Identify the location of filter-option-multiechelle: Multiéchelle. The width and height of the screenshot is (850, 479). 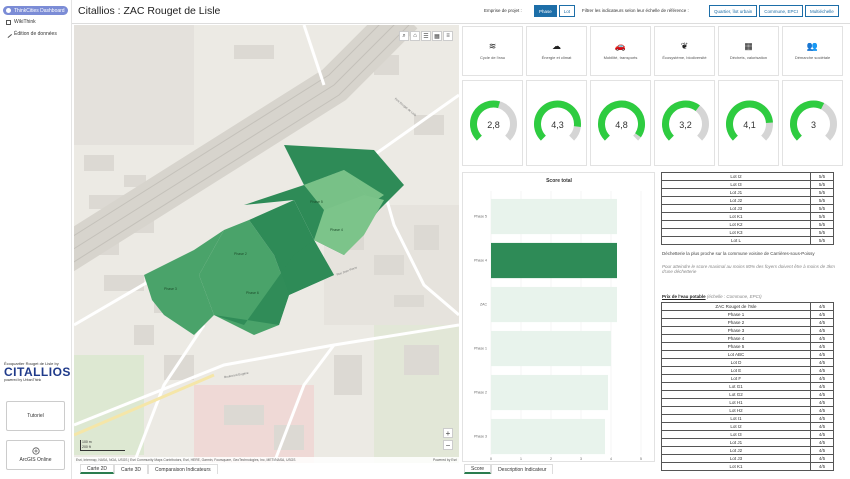
(822, 11).